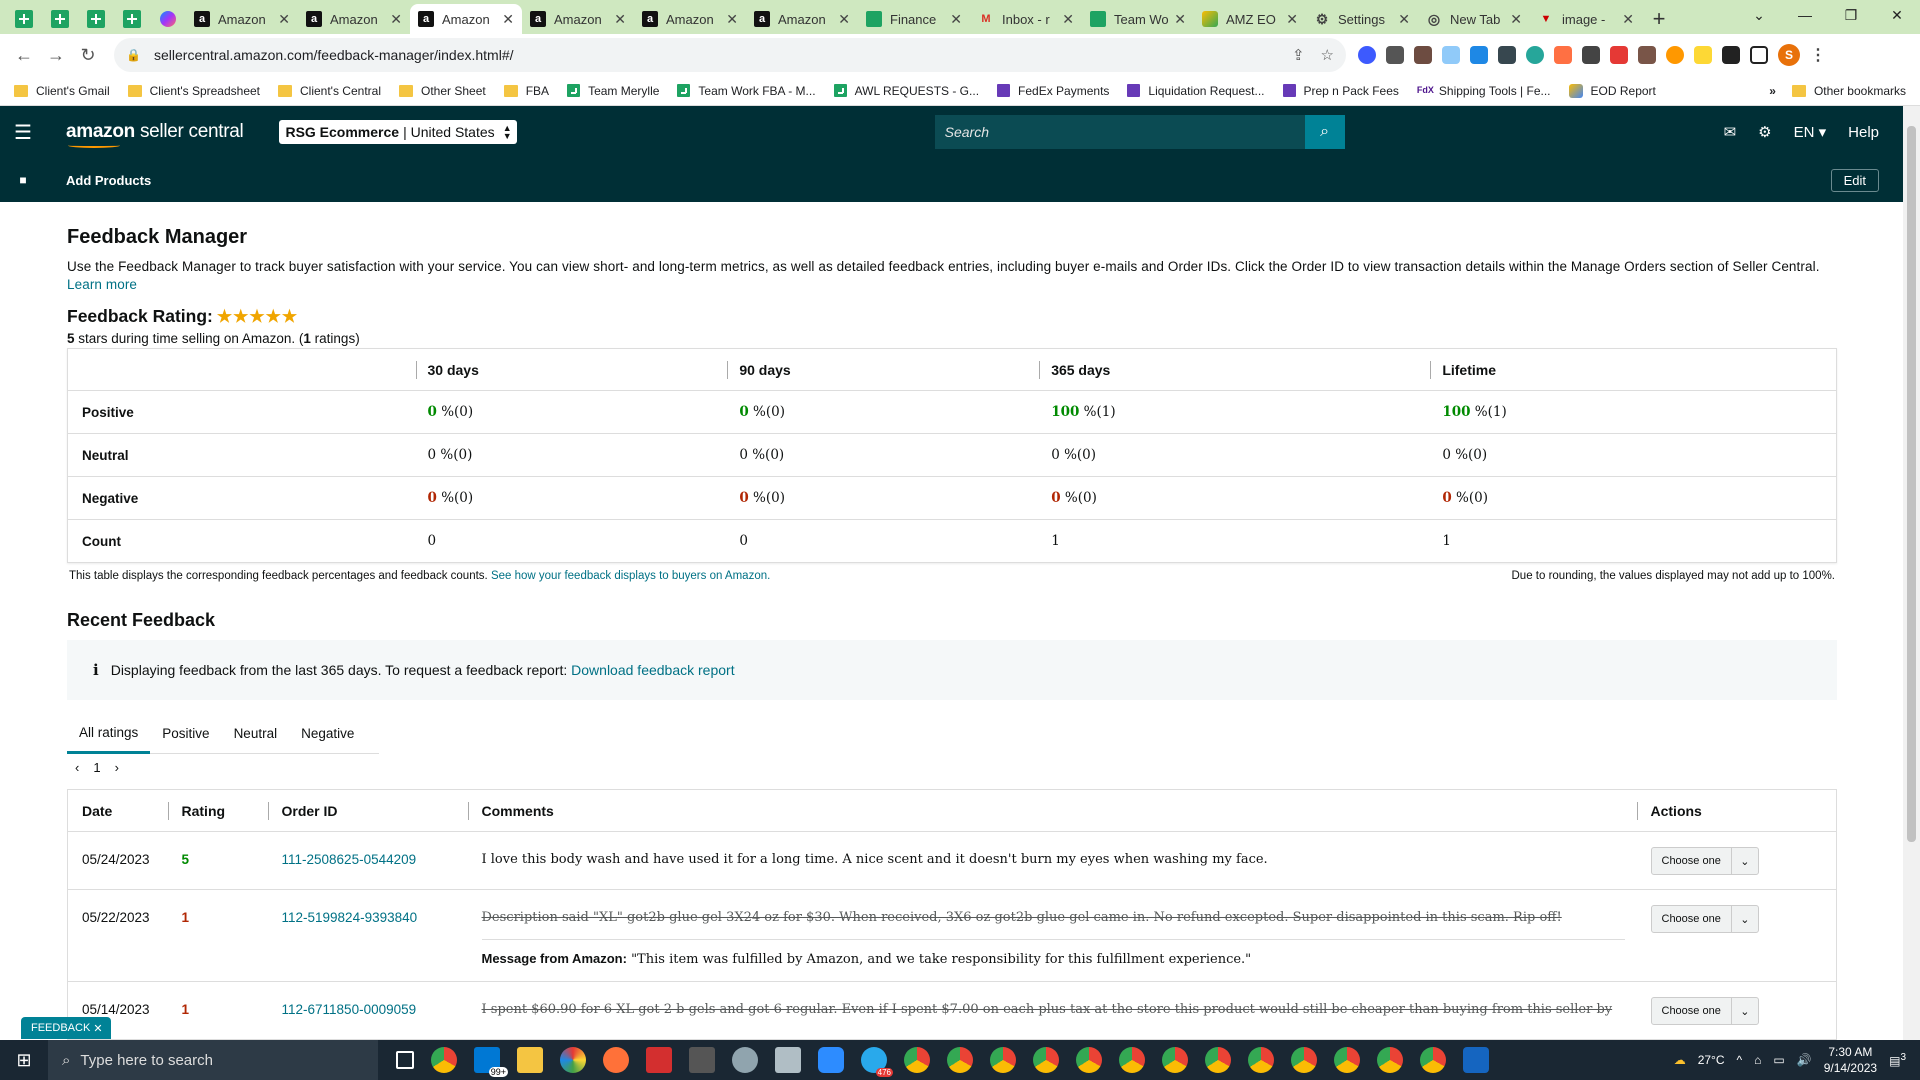  I want to click on volume-icon: 🔊, so click(1804, 1060).